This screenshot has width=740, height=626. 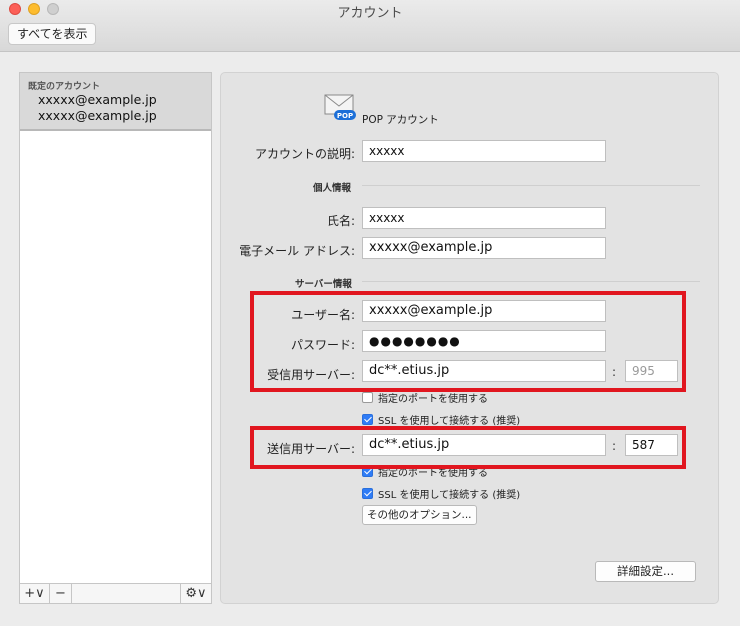 I want to click on outgoing-ssl-label: SSL を使用して接続する (推奨), so click(x=449, y=495).